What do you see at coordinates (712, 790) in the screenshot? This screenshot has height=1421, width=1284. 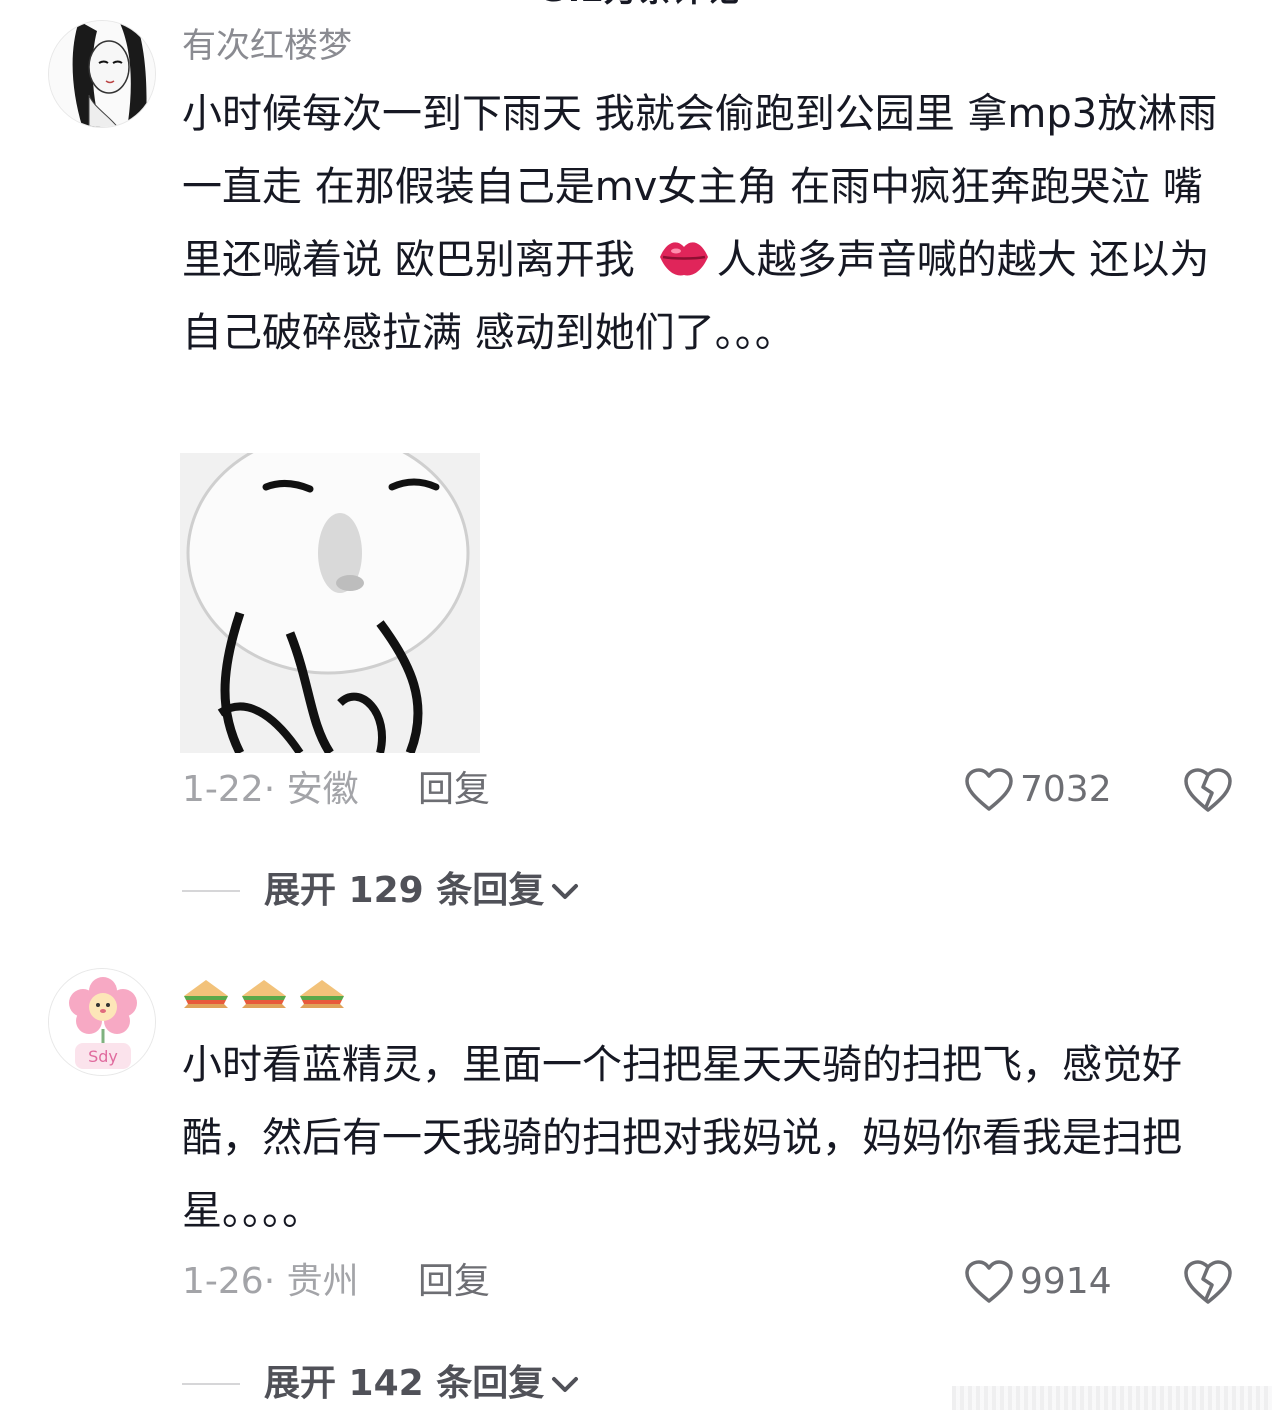 I see `comment-meta: 1-22· 安徽 回复 7032` at bounding box center [712, 790].